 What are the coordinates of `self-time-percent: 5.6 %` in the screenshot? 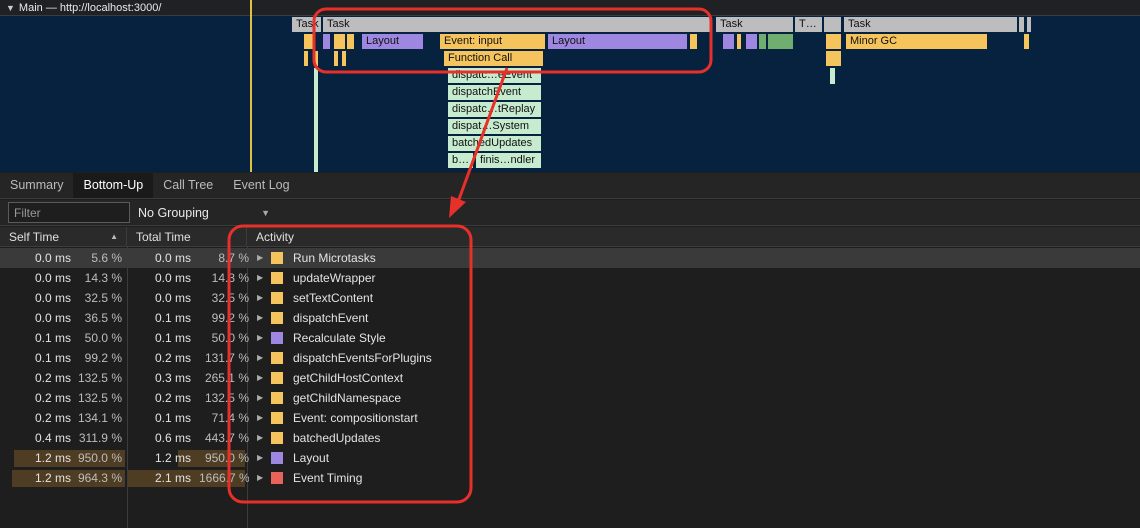 It's located at (106, 258).